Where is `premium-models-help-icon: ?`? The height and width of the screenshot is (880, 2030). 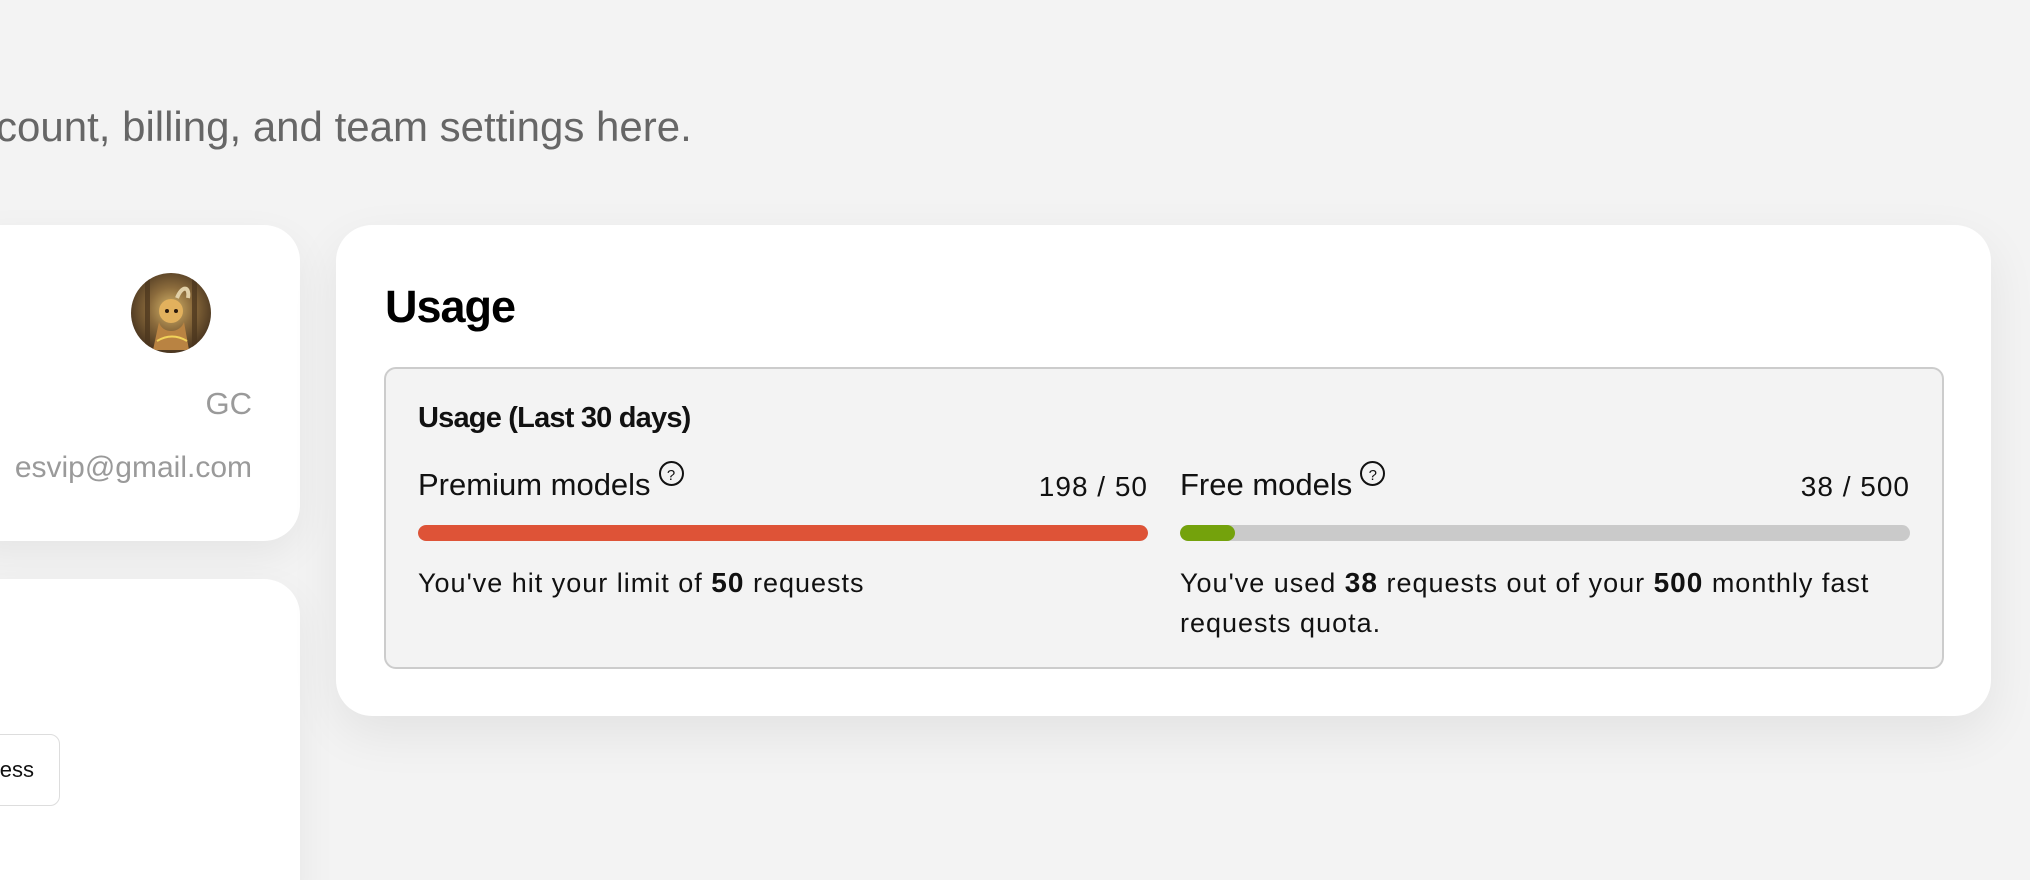 premium-models-help-icon: ? is located at coordinates (671, 473).